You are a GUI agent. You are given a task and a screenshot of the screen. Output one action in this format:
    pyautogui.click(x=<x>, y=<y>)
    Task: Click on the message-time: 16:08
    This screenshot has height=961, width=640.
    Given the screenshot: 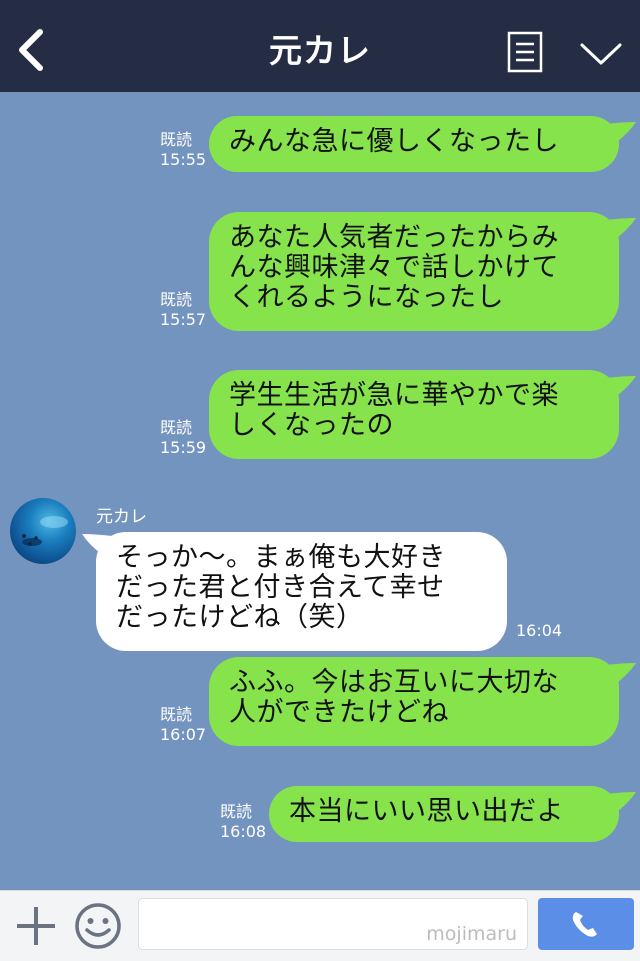 What is the action you would take?
    pyautogui.click(x=243, y=831)
    